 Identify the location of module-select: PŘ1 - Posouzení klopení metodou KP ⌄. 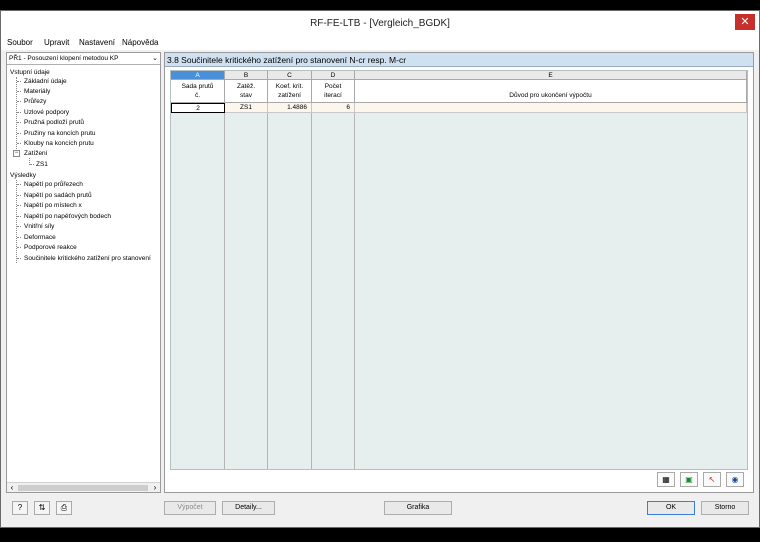
(83, 59).